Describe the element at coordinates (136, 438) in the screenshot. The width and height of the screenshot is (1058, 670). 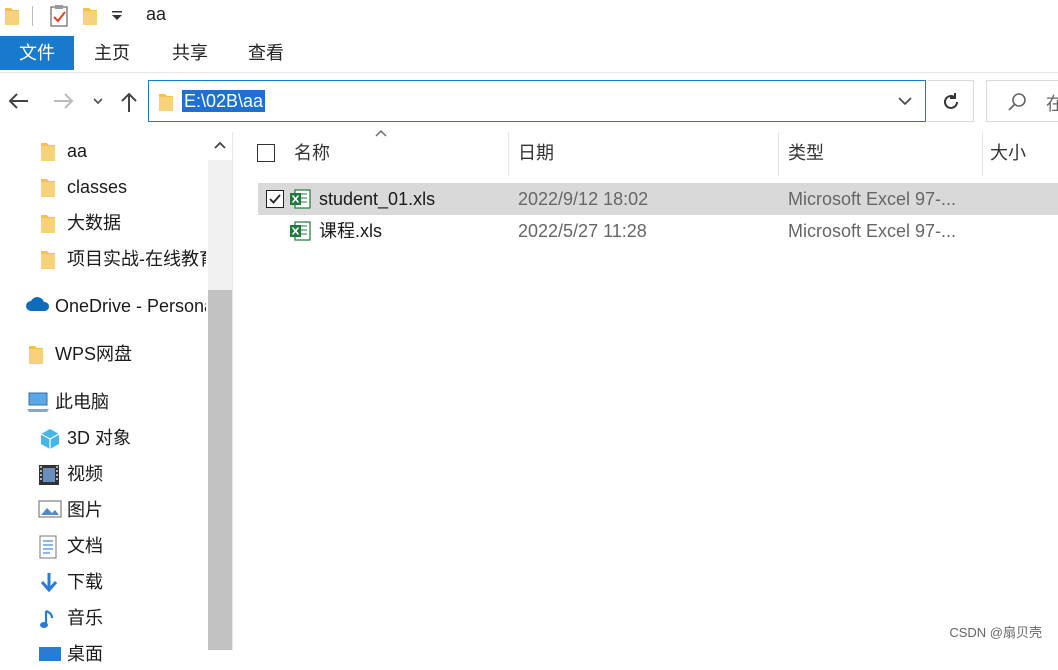
I see `sidebar-item-label: 3D 对象` at that location.